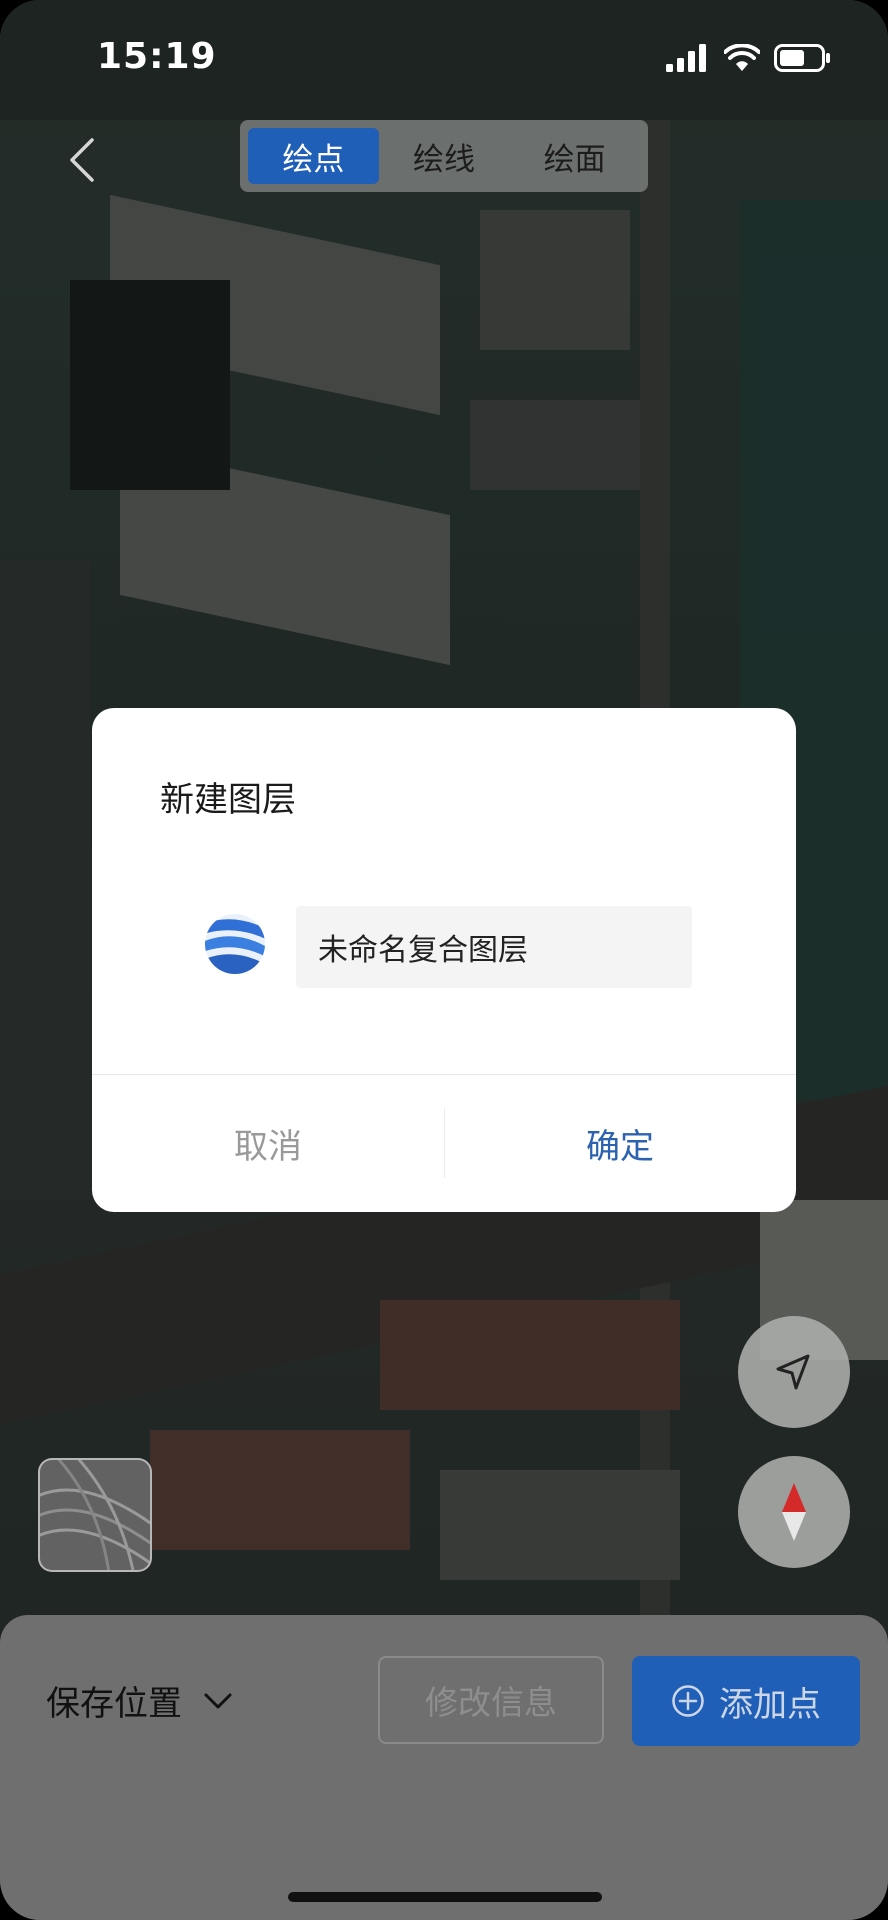  I want to click on tab-draw-polygon: 绘面, so click(574, 156).